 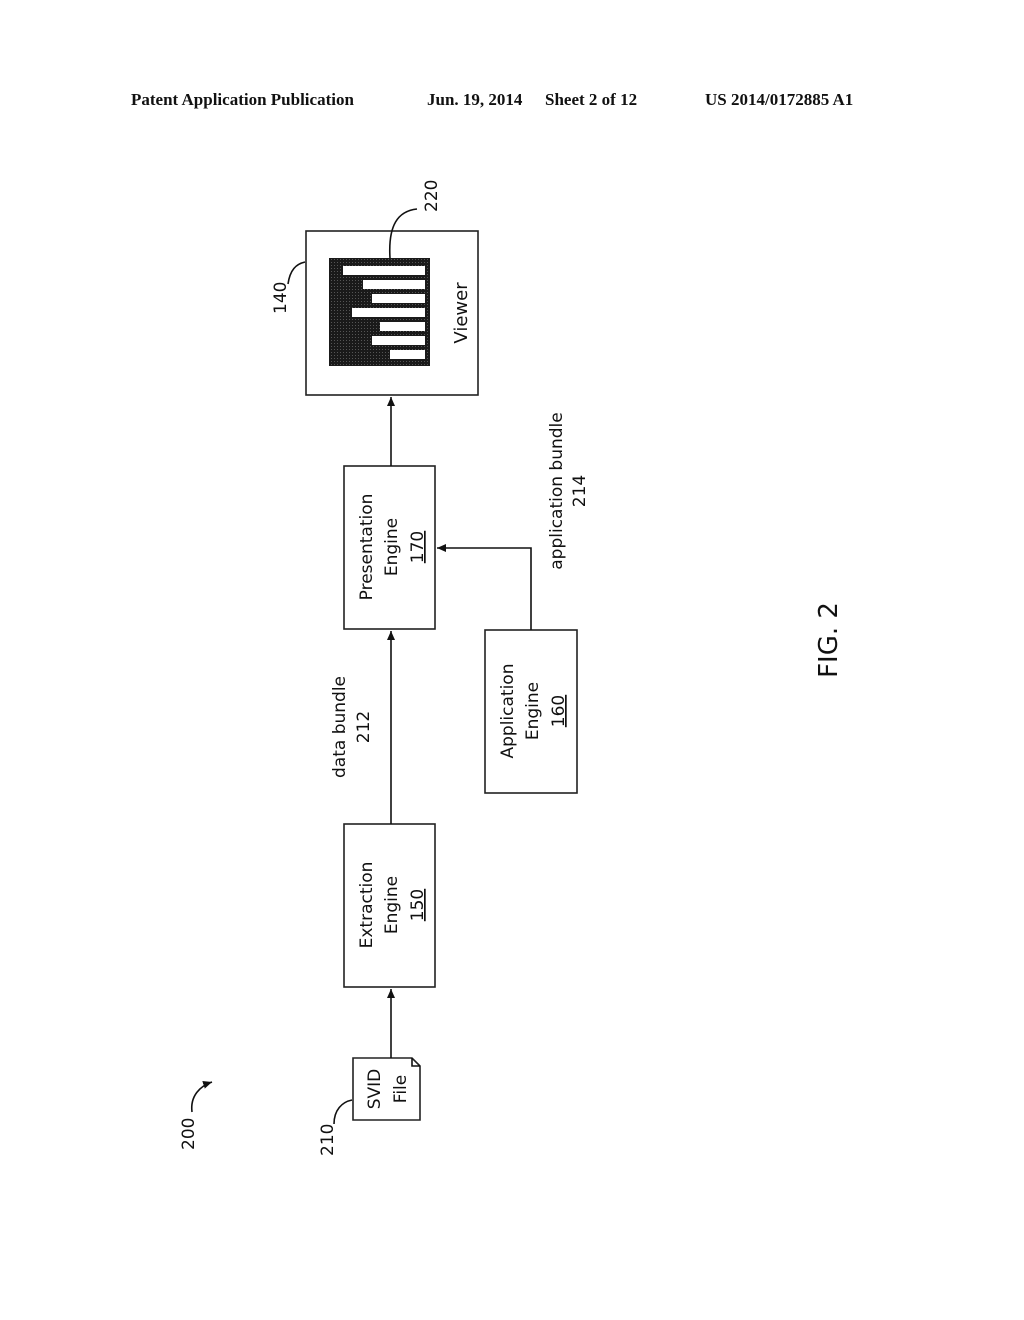 I want to click on application-engine-line2: Engine, so click(x=533, y=711).